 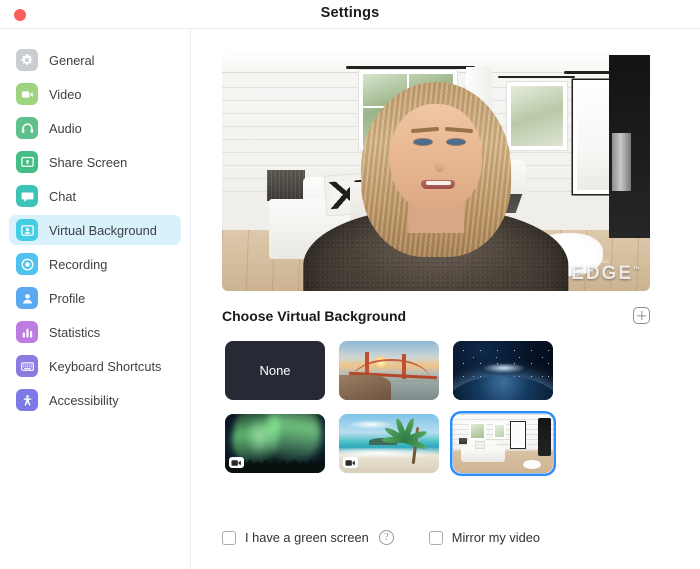 I want to click on keyboard-icon, so click(x=27, y=366).